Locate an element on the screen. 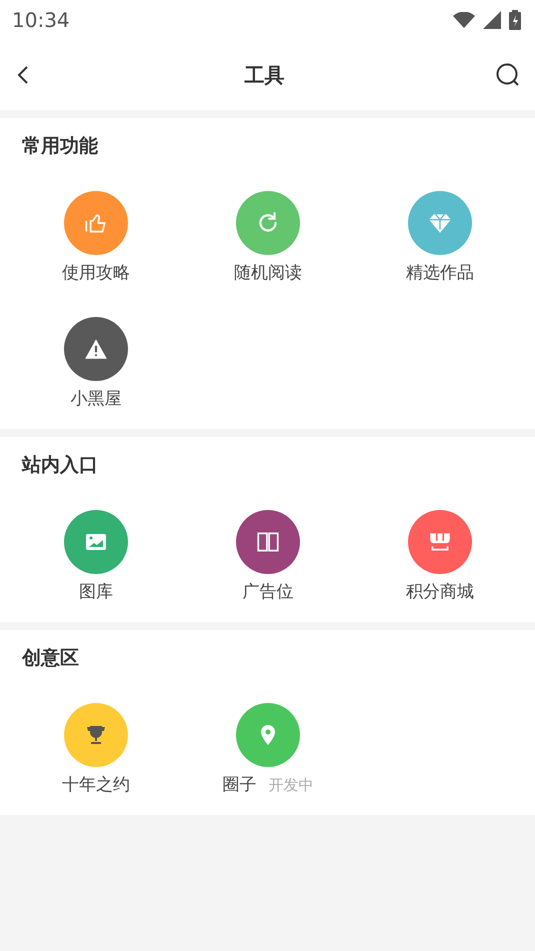 This screenshot has width=535, height=951. wifi-icon is located at coordinates (464, 20).